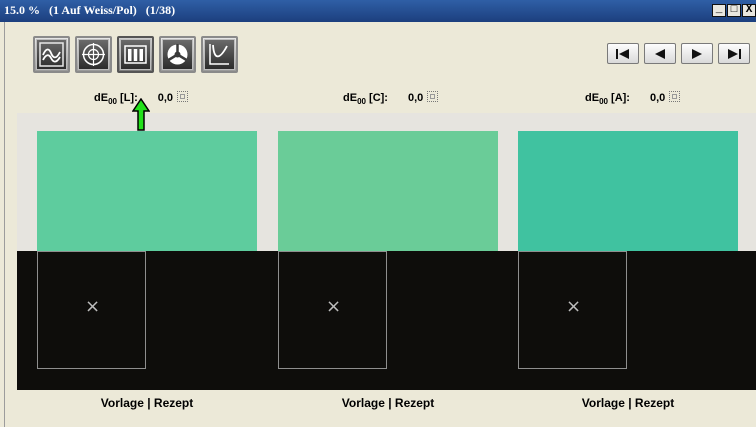 Image resolution: width=756 pixels, height=427 pixels. I want to click on pie-segments-icon, so click(177, 54).